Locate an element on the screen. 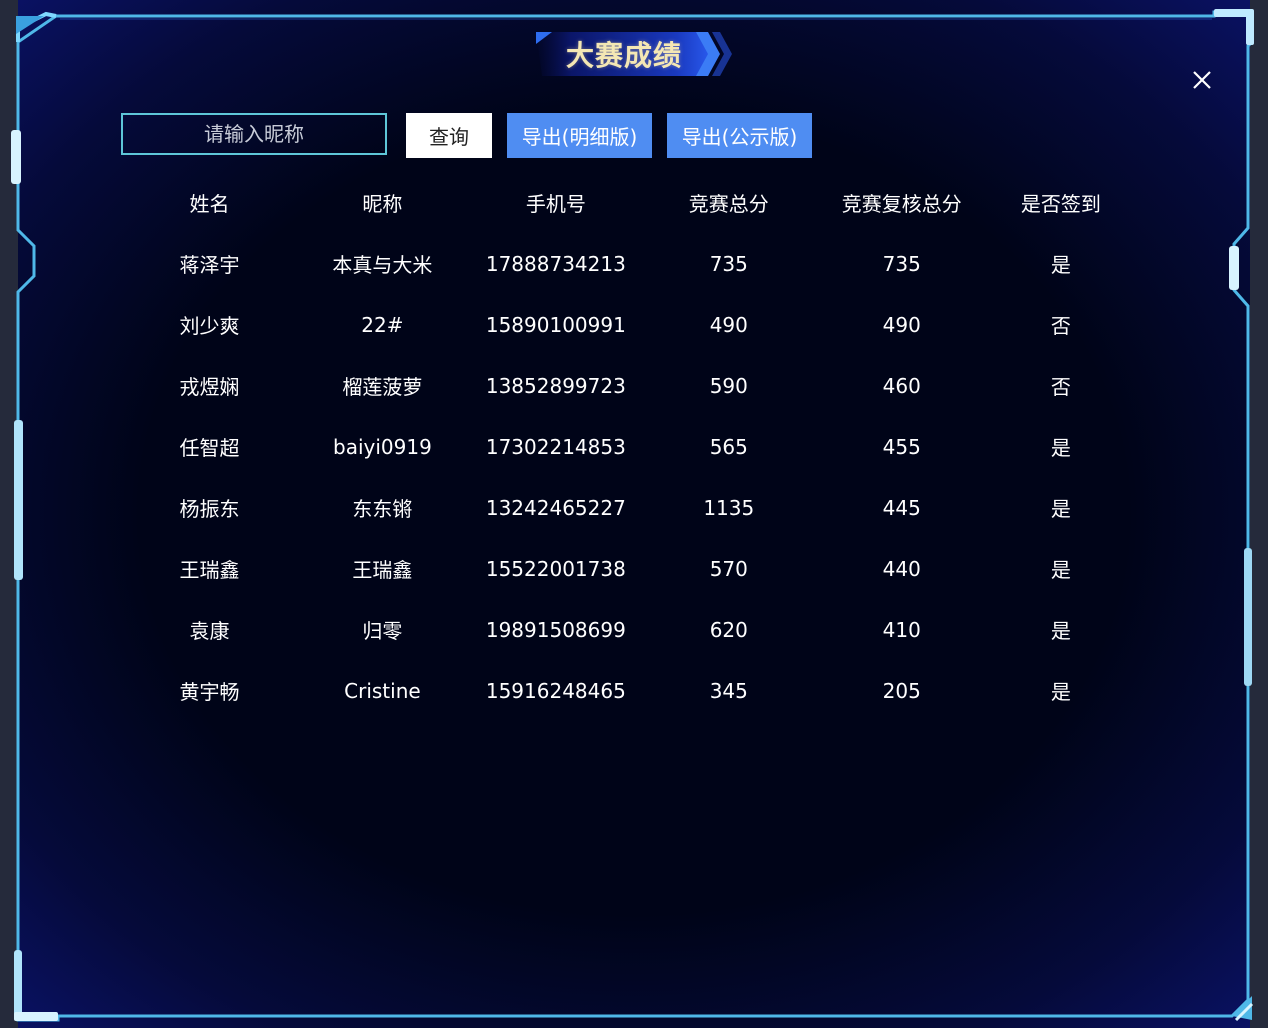  cell-phone: 15890100991 is located at coordinates (555, 324).